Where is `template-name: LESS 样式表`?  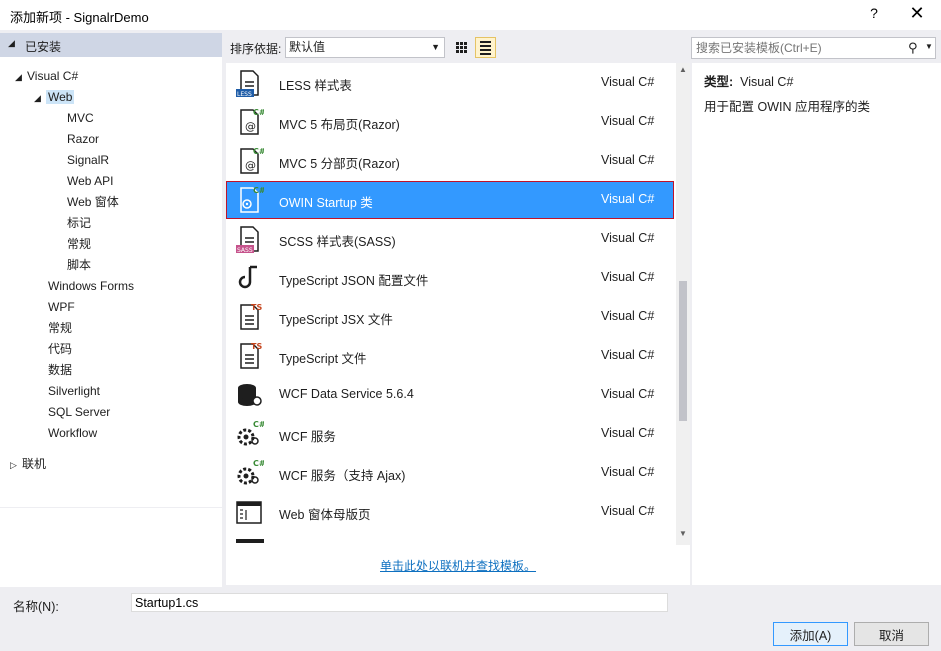 template-name: LESS 样式表 is located at coordinates (315, 86).